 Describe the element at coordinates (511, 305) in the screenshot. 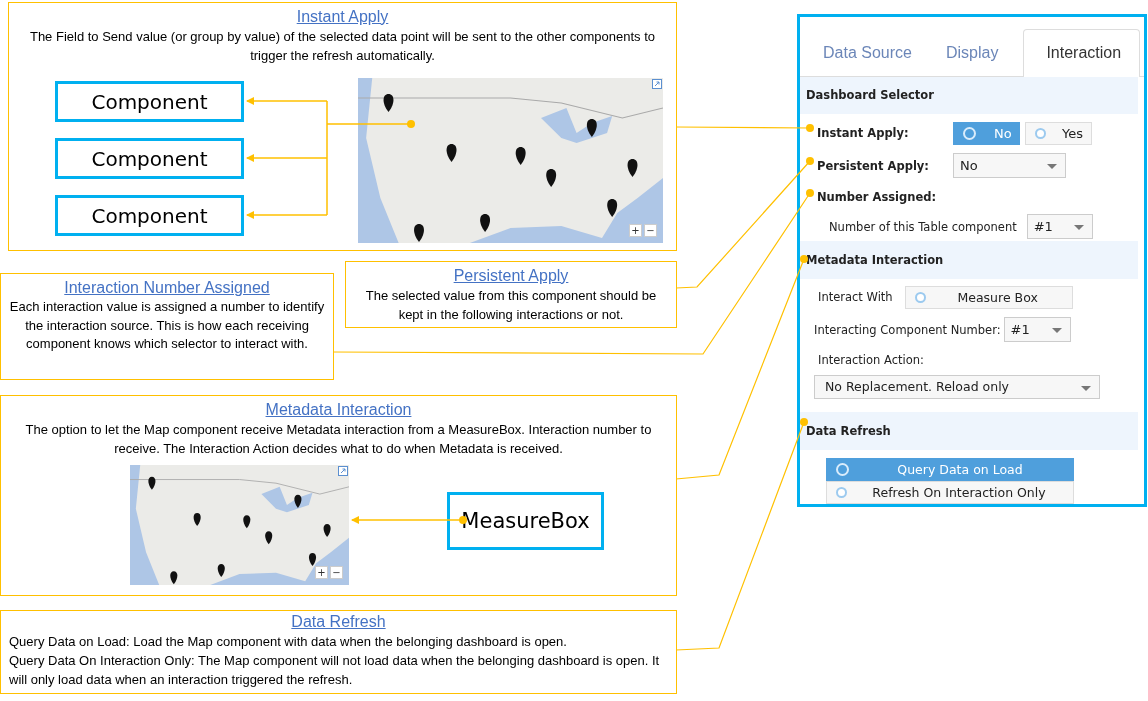

I see `callout-text: The selected value from this component should be kept in the following interactions or not.` at that location.